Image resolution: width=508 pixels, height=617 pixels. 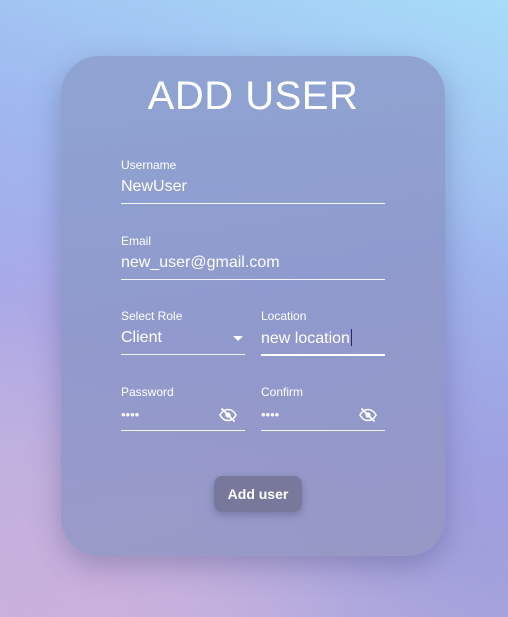 I want to click on location-field: Location new location, so click(x=323, y=332).